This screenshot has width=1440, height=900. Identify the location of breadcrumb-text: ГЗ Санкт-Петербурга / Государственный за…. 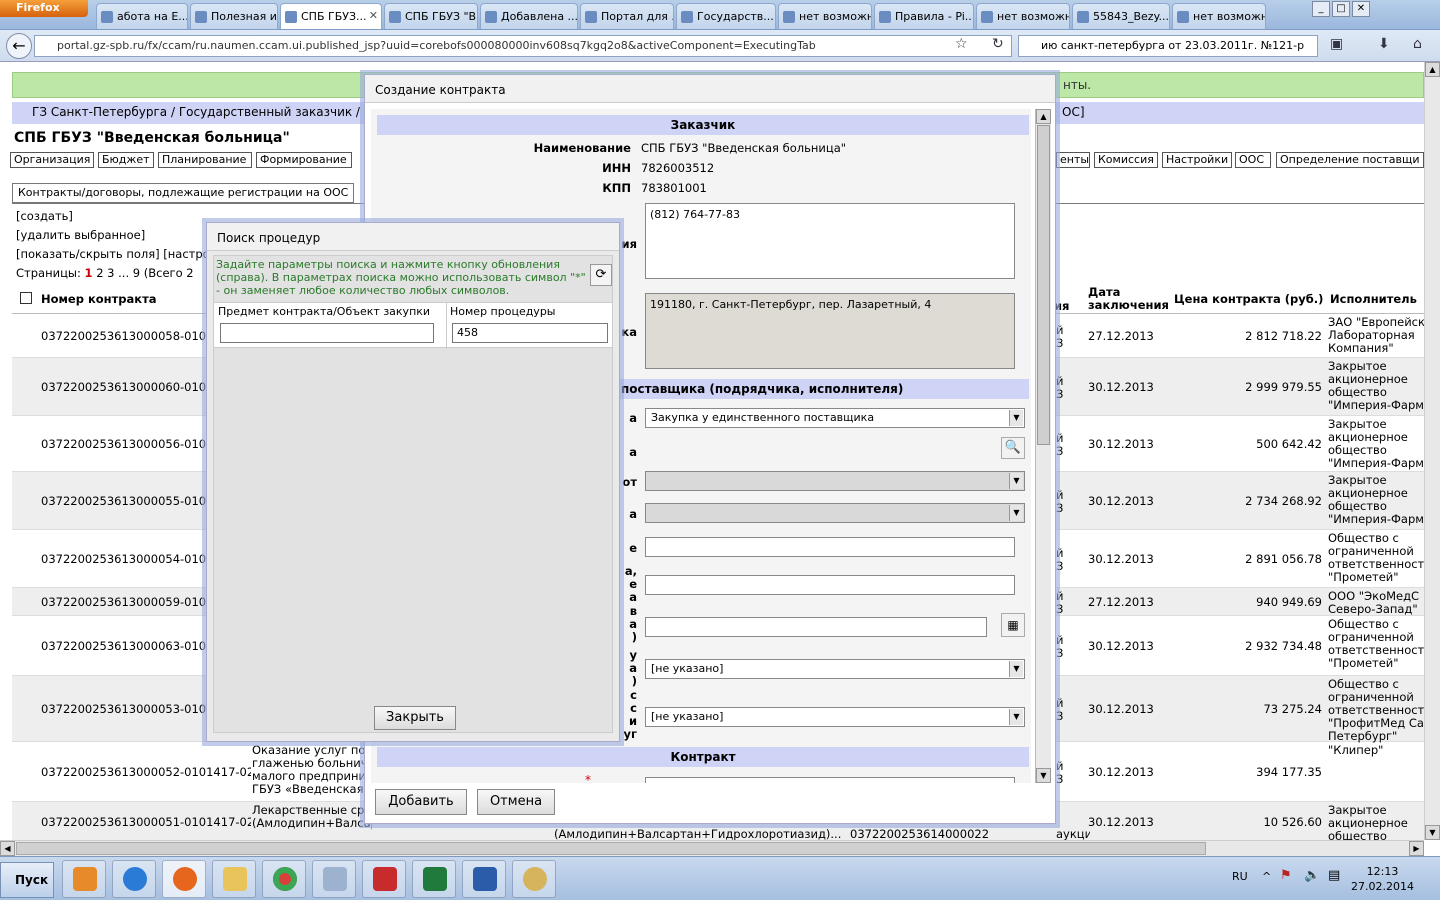
(210, 112).